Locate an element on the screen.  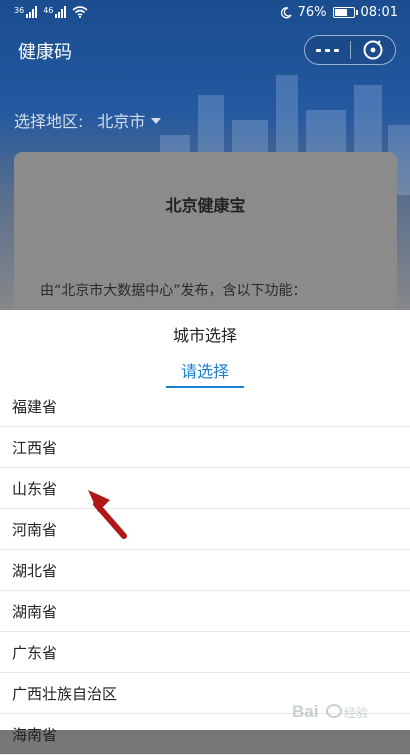
signal-tag: 36 is located at coordinates (19, 10).